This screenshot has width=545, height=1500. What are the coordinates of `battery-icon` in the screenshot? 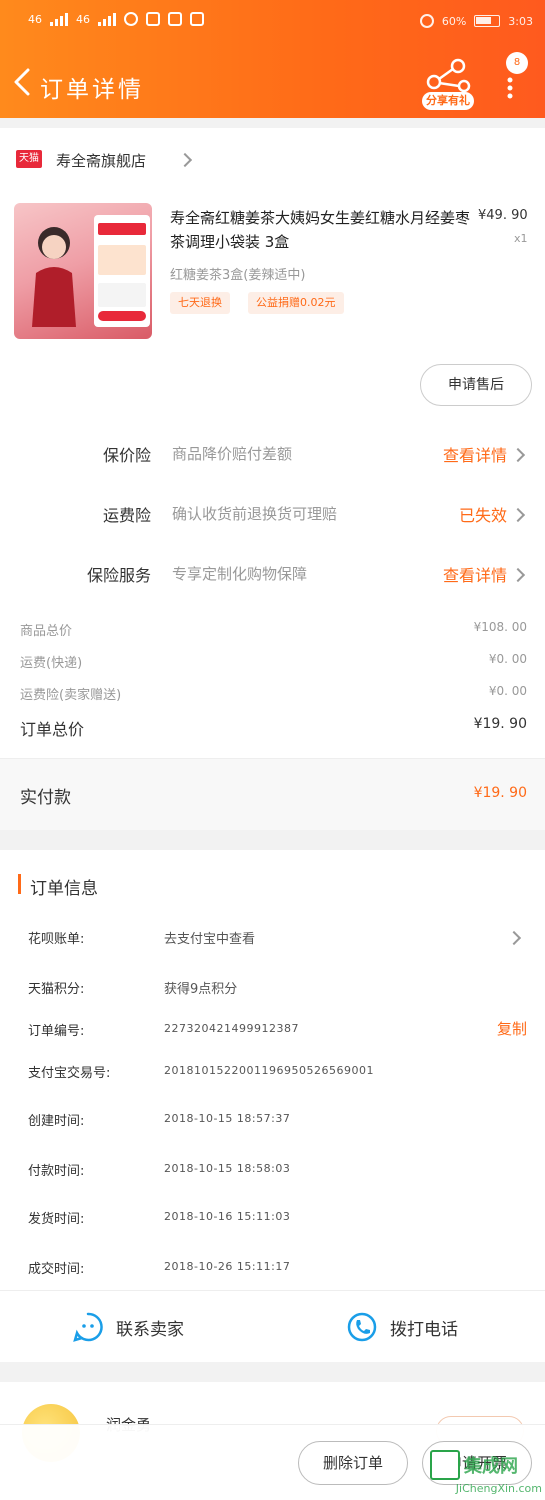 It's located at (487, 21).